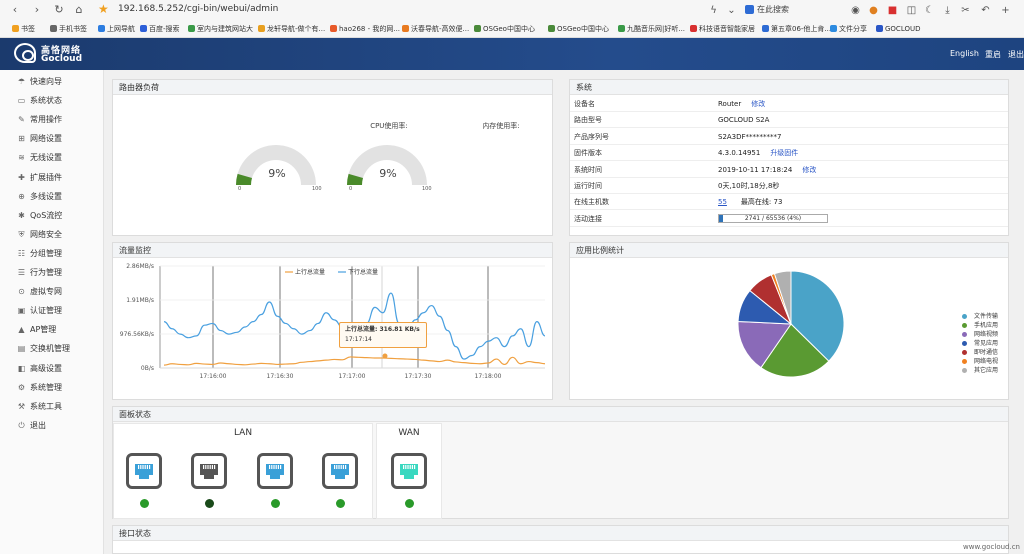  I want to click on pie-legend-item: 常见应用, so click(992, 343).